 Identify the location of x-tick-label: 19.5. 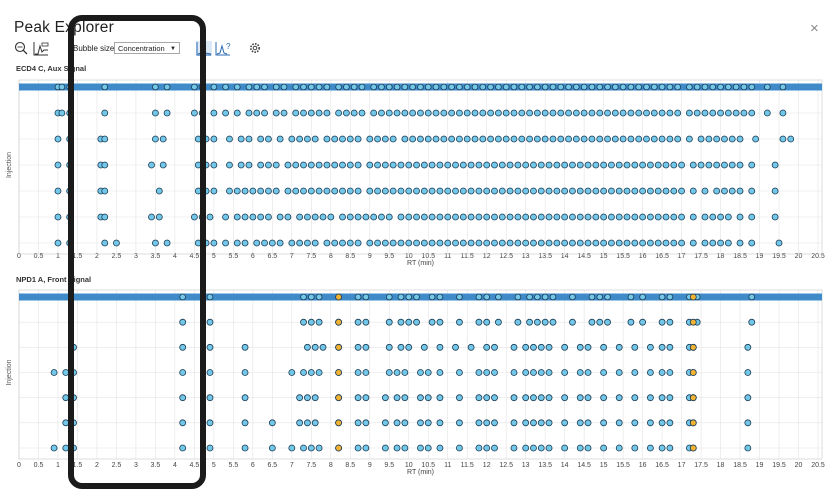
(779, 465).